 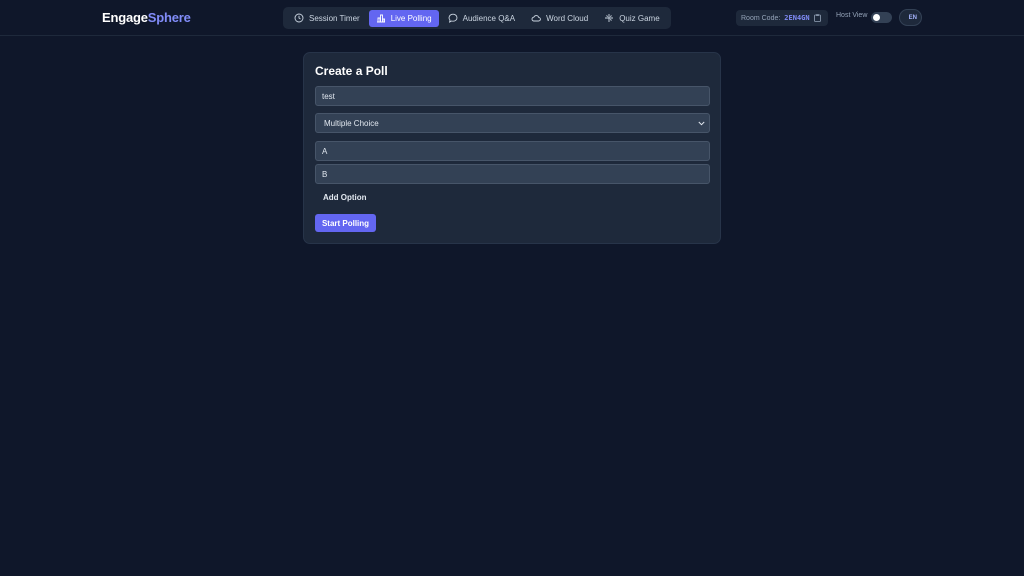 I want to click on host-view-label: Host View, so click(x=852, y=15).